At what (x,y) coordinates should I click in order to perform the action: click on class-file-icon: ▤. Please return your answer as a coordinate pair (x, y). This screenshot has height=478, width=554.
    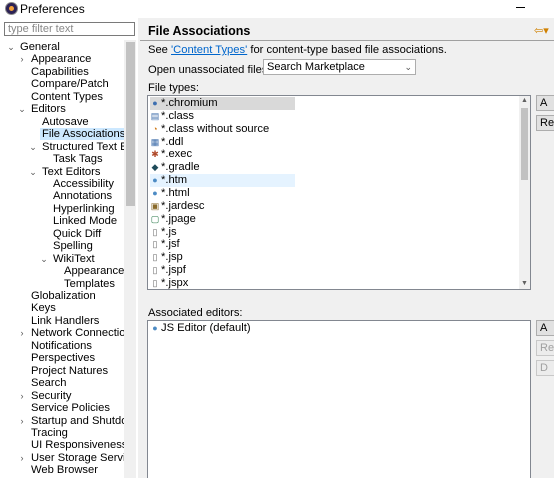
    Looking at the image, I should click on (155, 115).